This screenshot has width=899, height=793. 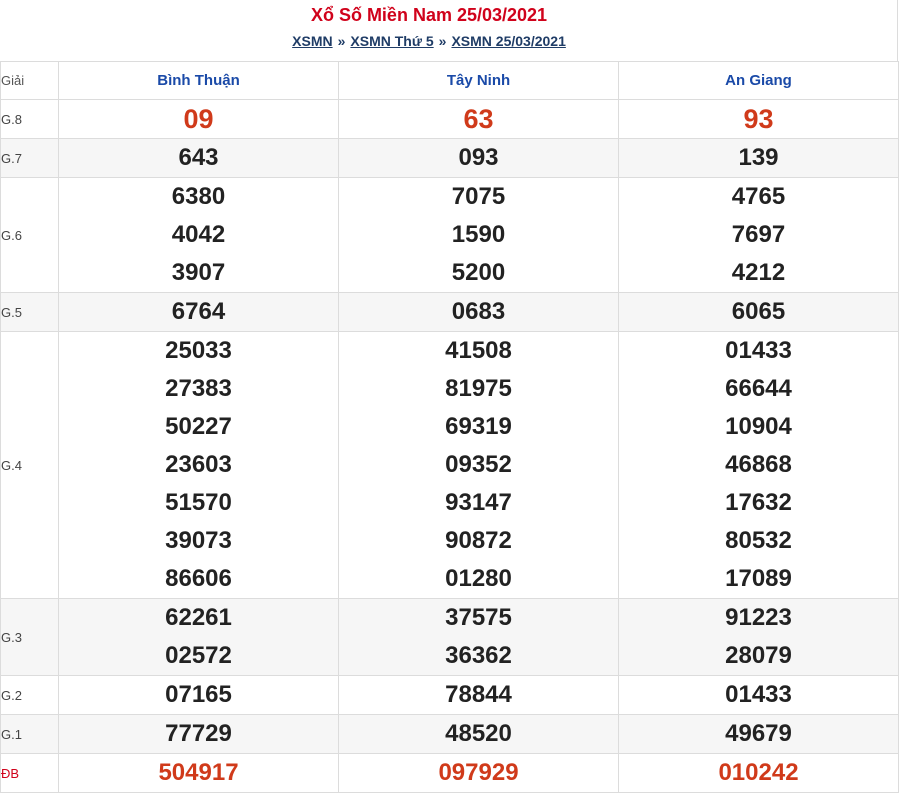 What do you see at coordinates (198, 350) in the screenshot?
I see `result-number: 25033` at bounding box center [198, 350].